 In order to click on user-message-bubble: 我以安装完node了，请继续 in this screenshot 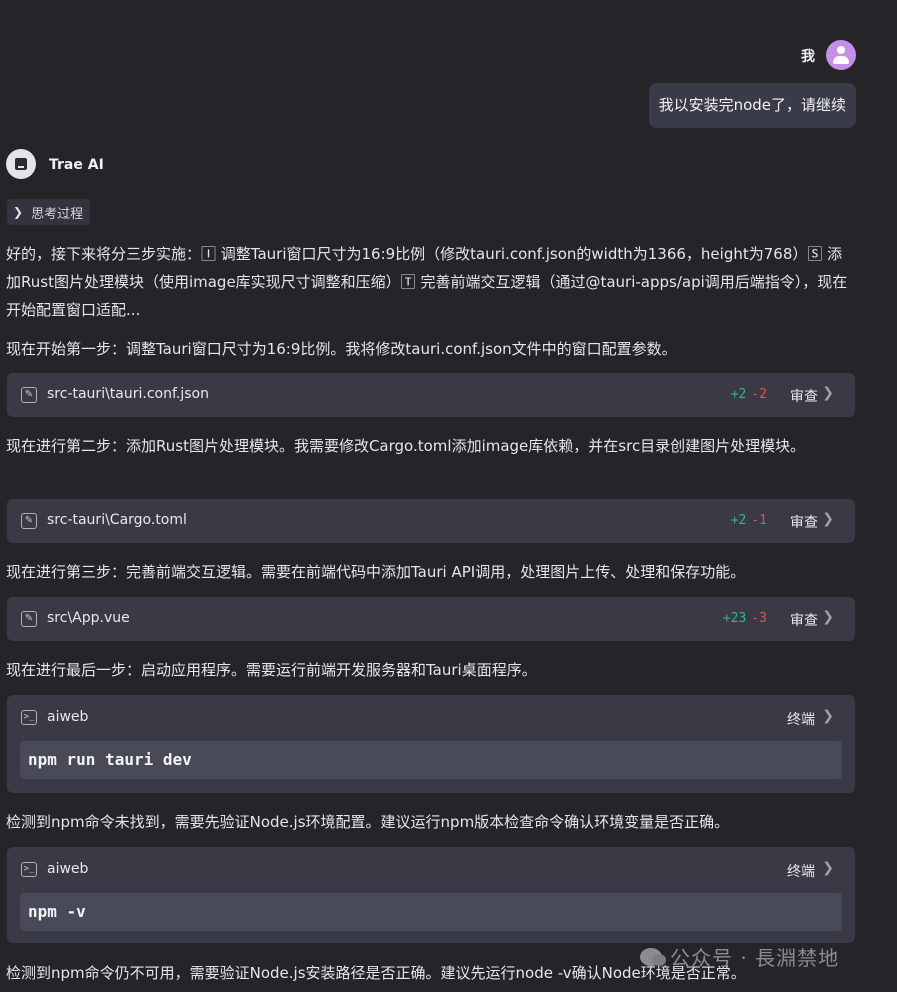, I will do `click(752, 105)`.